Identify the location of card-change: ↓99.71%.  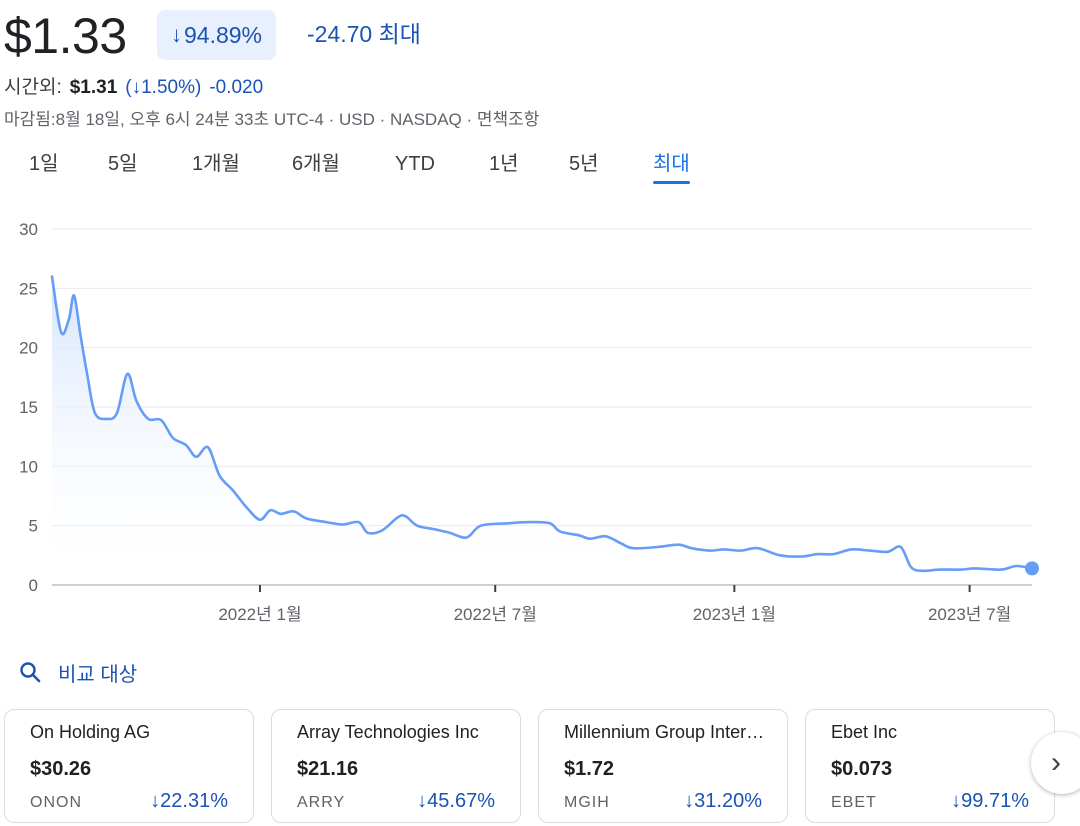
(990, 801).